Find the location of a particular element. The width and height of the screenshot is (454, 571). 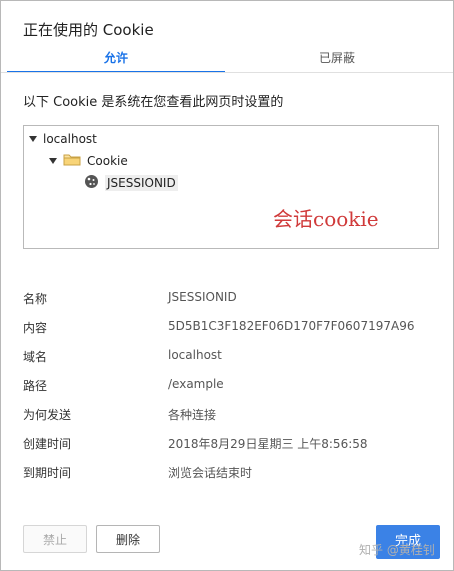

value-name: JSESSIONID is located at coordinates (202, 297).